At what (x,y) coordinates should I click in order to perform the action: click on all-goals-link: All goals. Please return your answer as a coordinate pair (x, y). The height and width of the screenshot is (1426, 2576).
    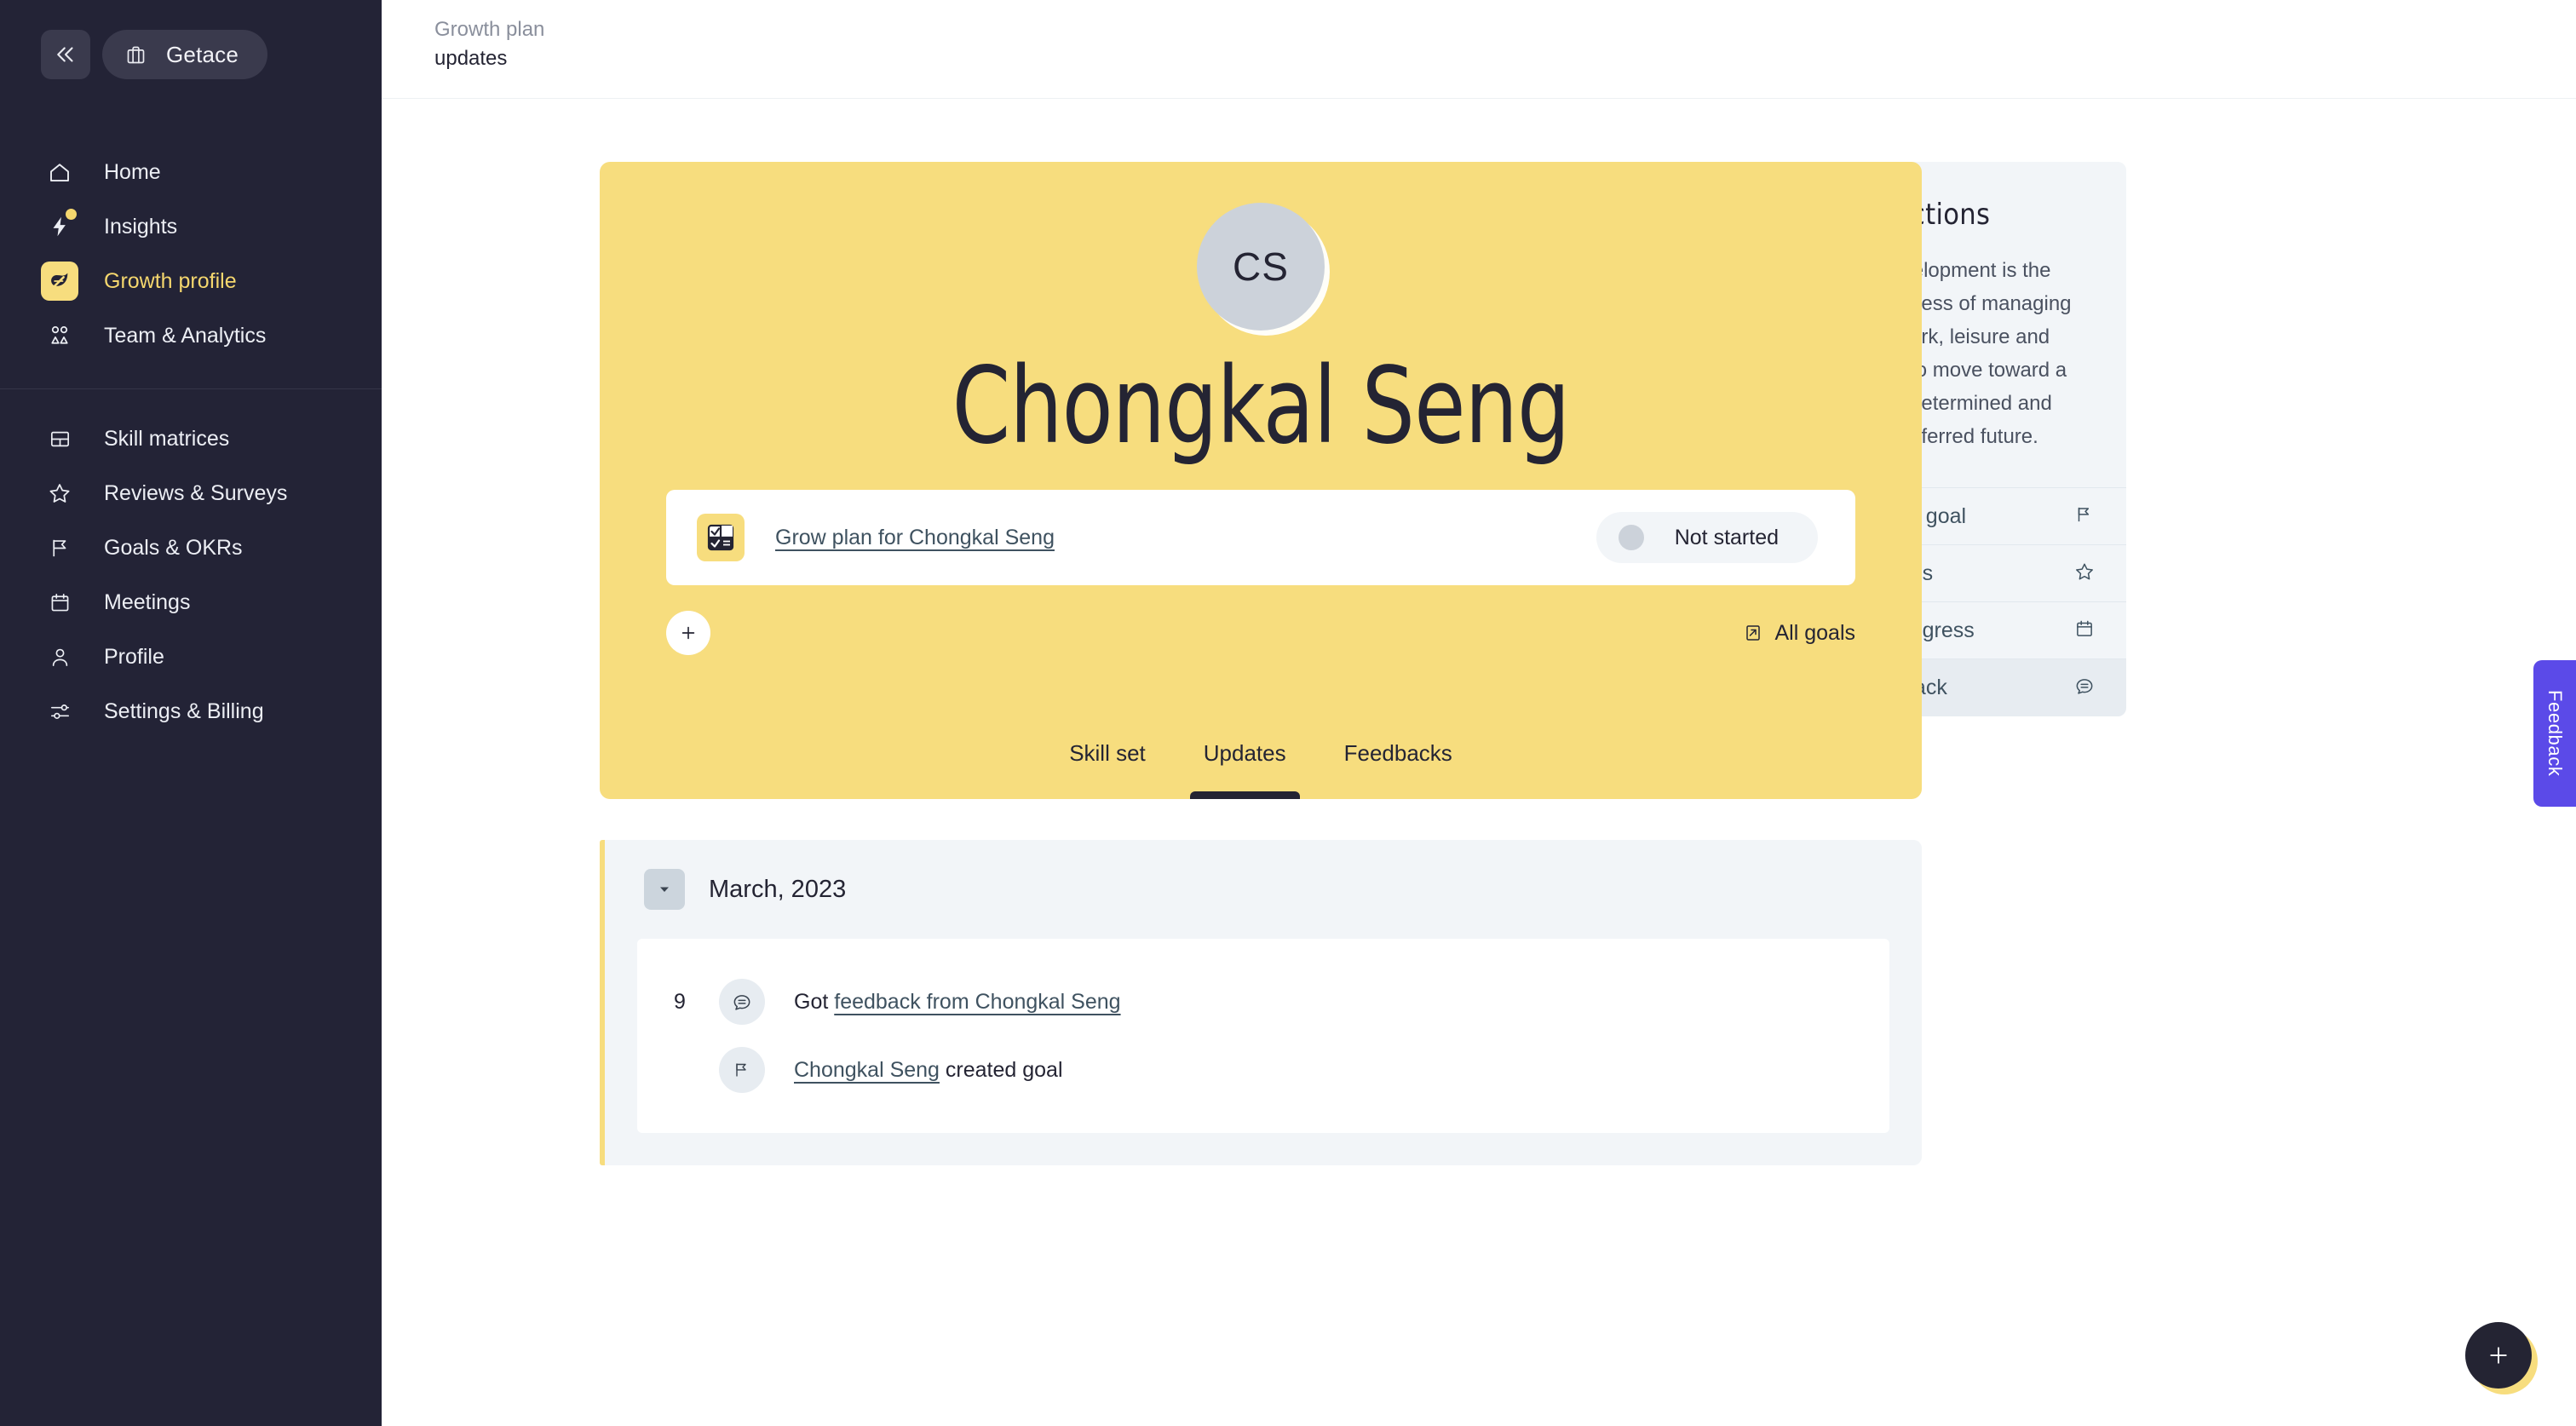
    Looking at the image, I should click on (1799, 633).